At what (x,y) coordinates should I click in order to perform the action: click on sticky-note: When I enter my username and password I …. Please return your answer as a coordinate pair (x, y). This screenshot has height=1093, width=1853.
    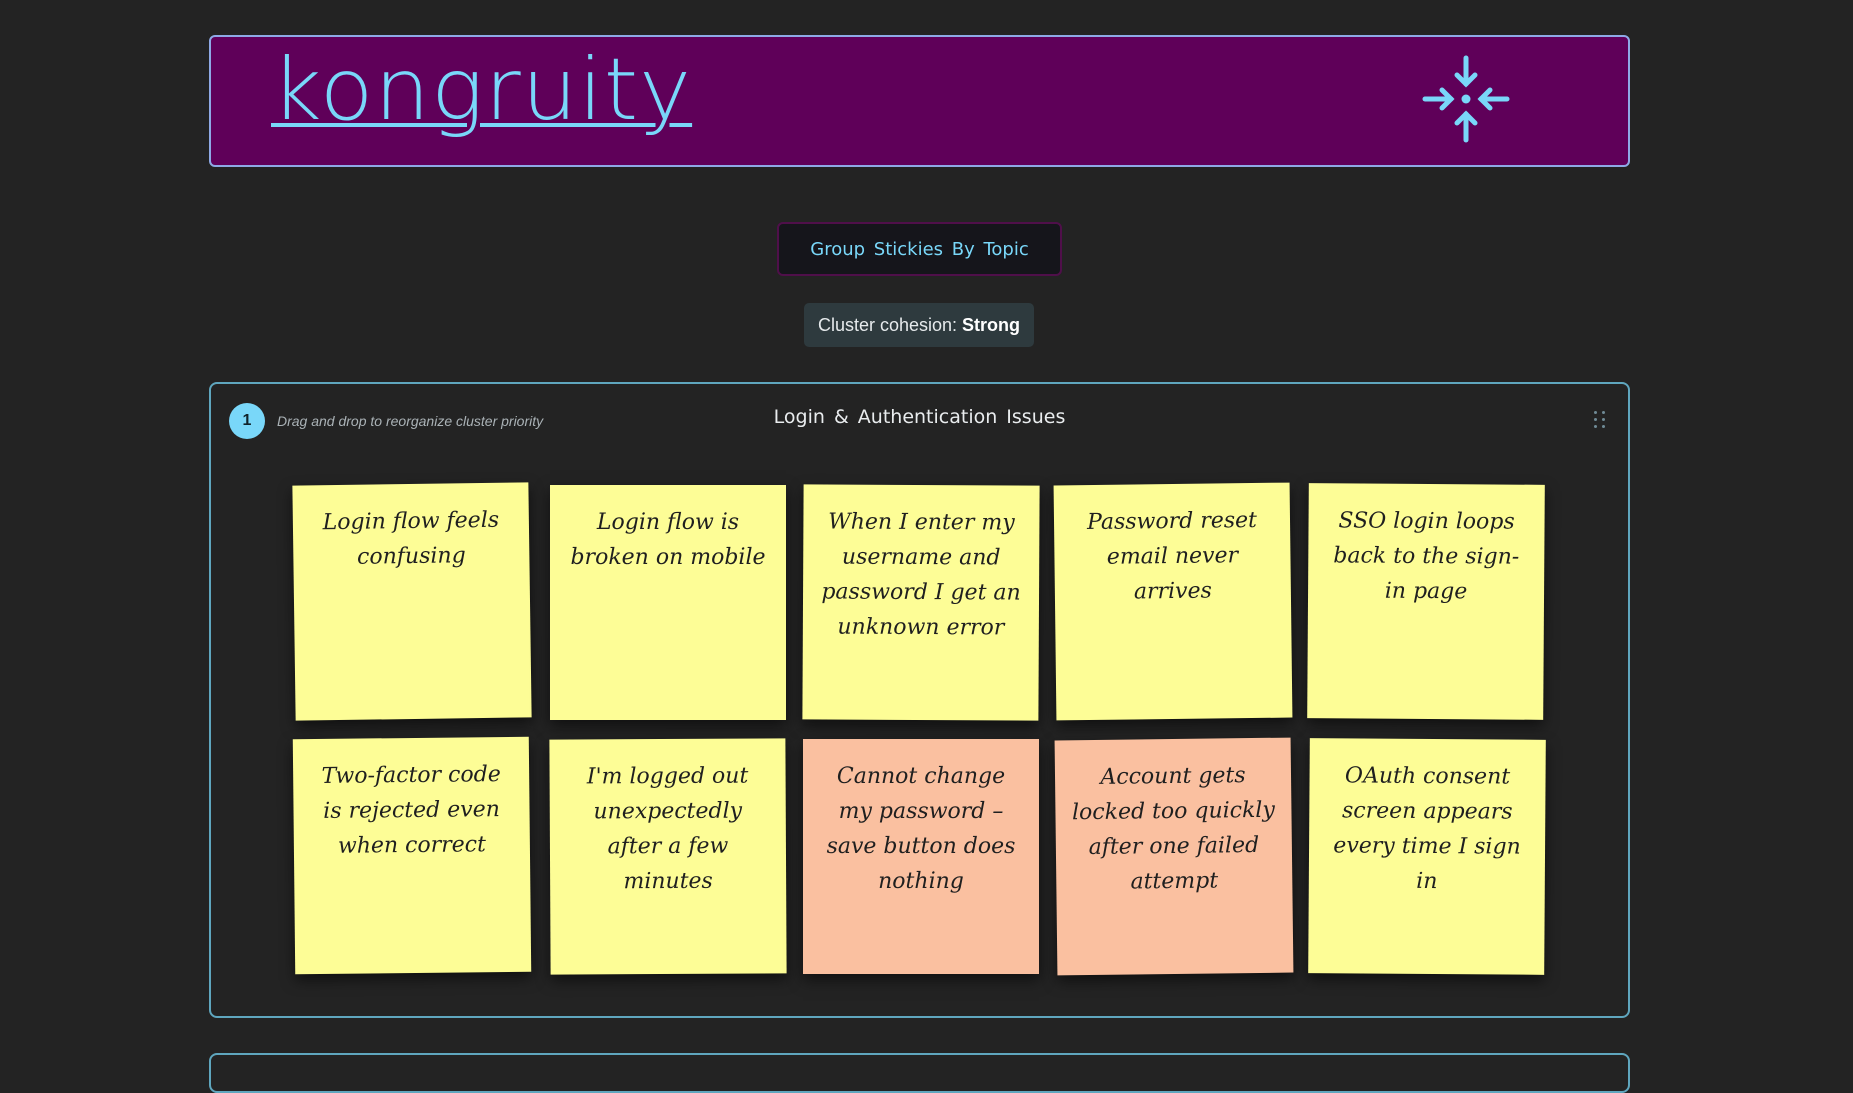
    Looking at the image, I should click on (921, 602).